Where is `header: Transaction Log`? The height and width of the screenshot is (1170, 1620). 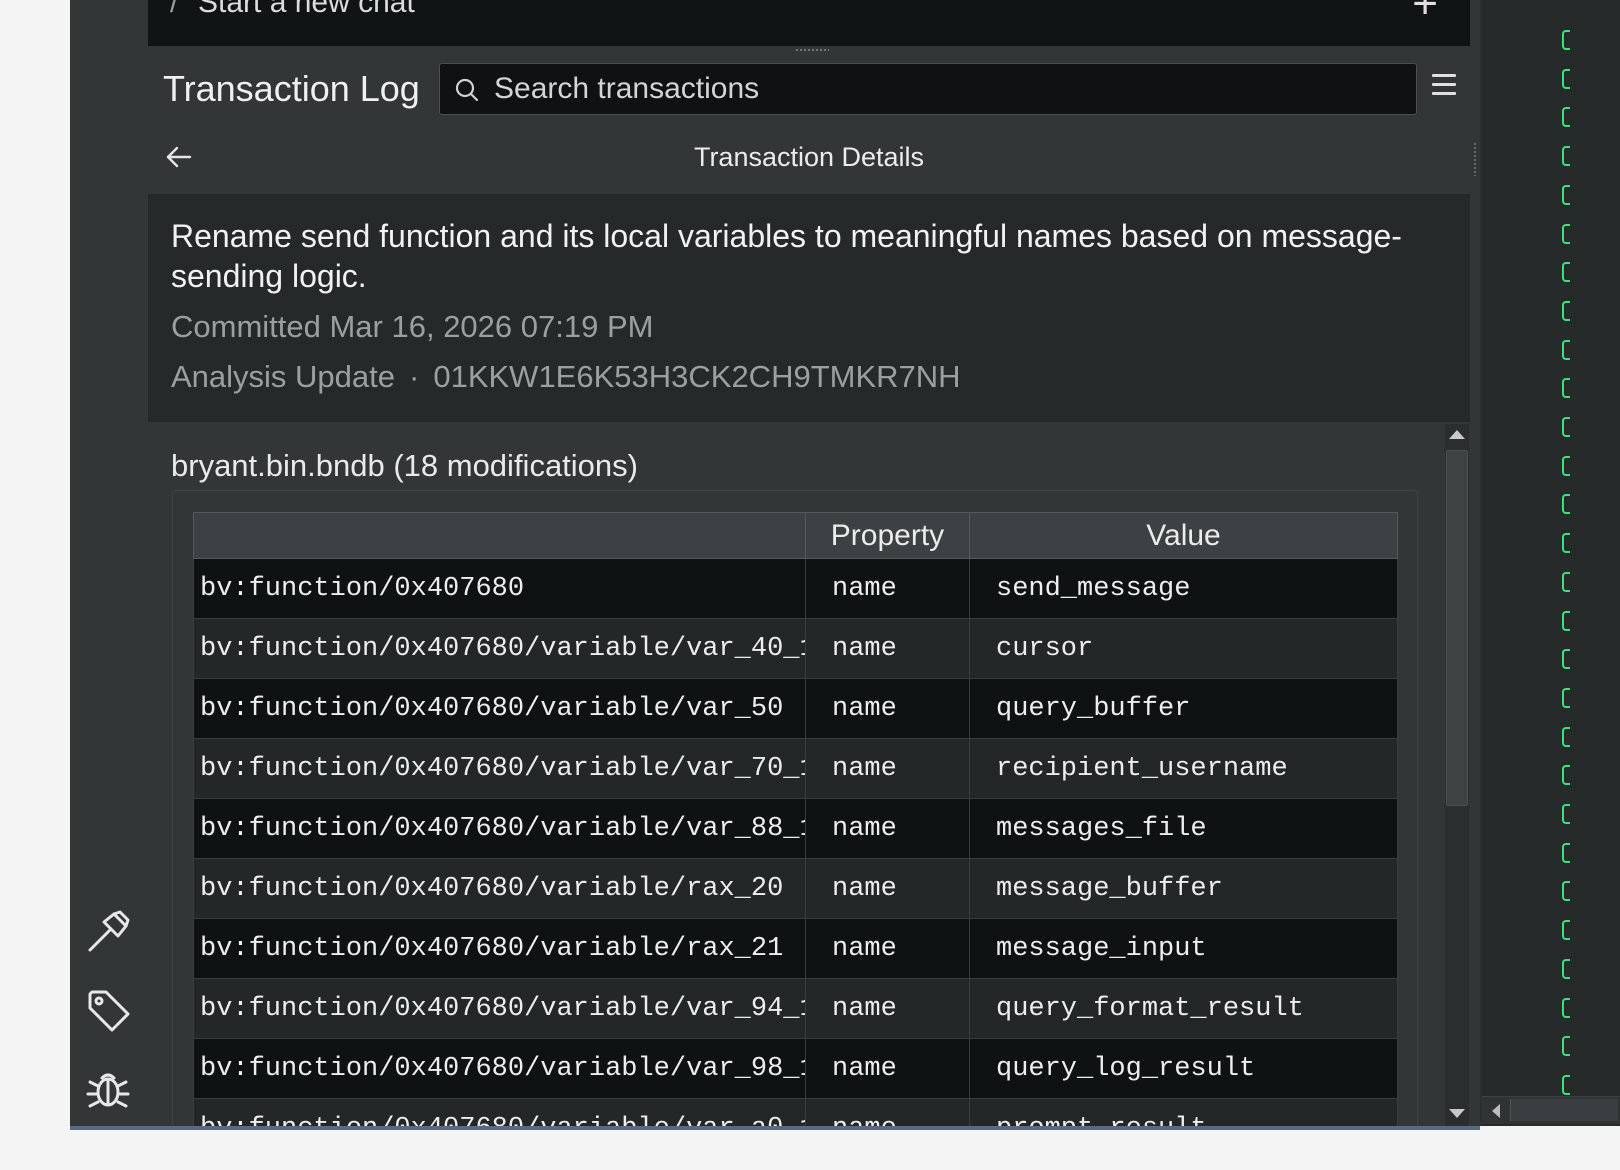
header: Transaction Log is located at coordinates (809, 90).